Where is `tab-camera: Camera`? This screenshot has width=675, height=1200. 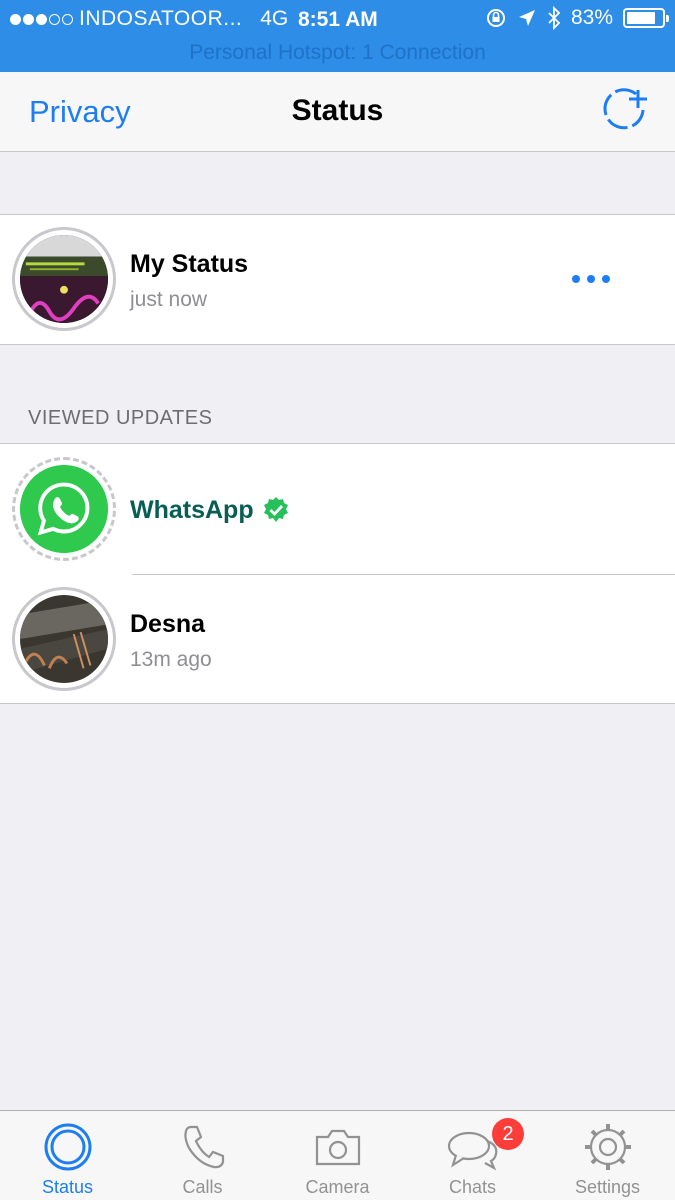 tab-camera: Camera is located at coordinates (337, 1155).